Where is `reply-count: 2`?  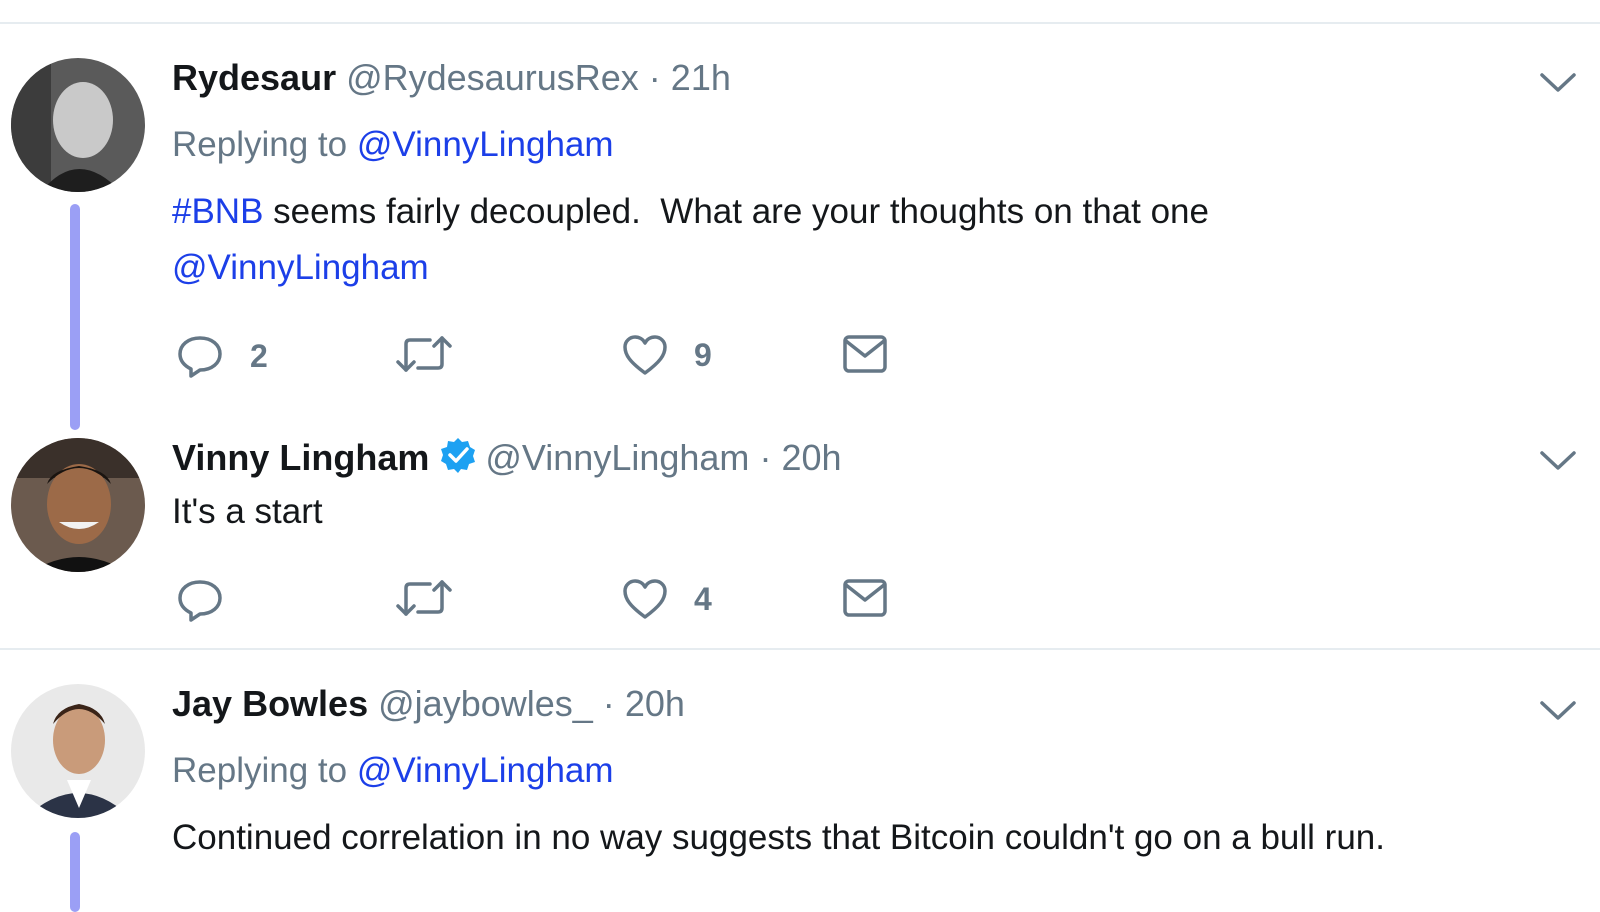
reply-count: 2 is located at coordinates (259, 355).